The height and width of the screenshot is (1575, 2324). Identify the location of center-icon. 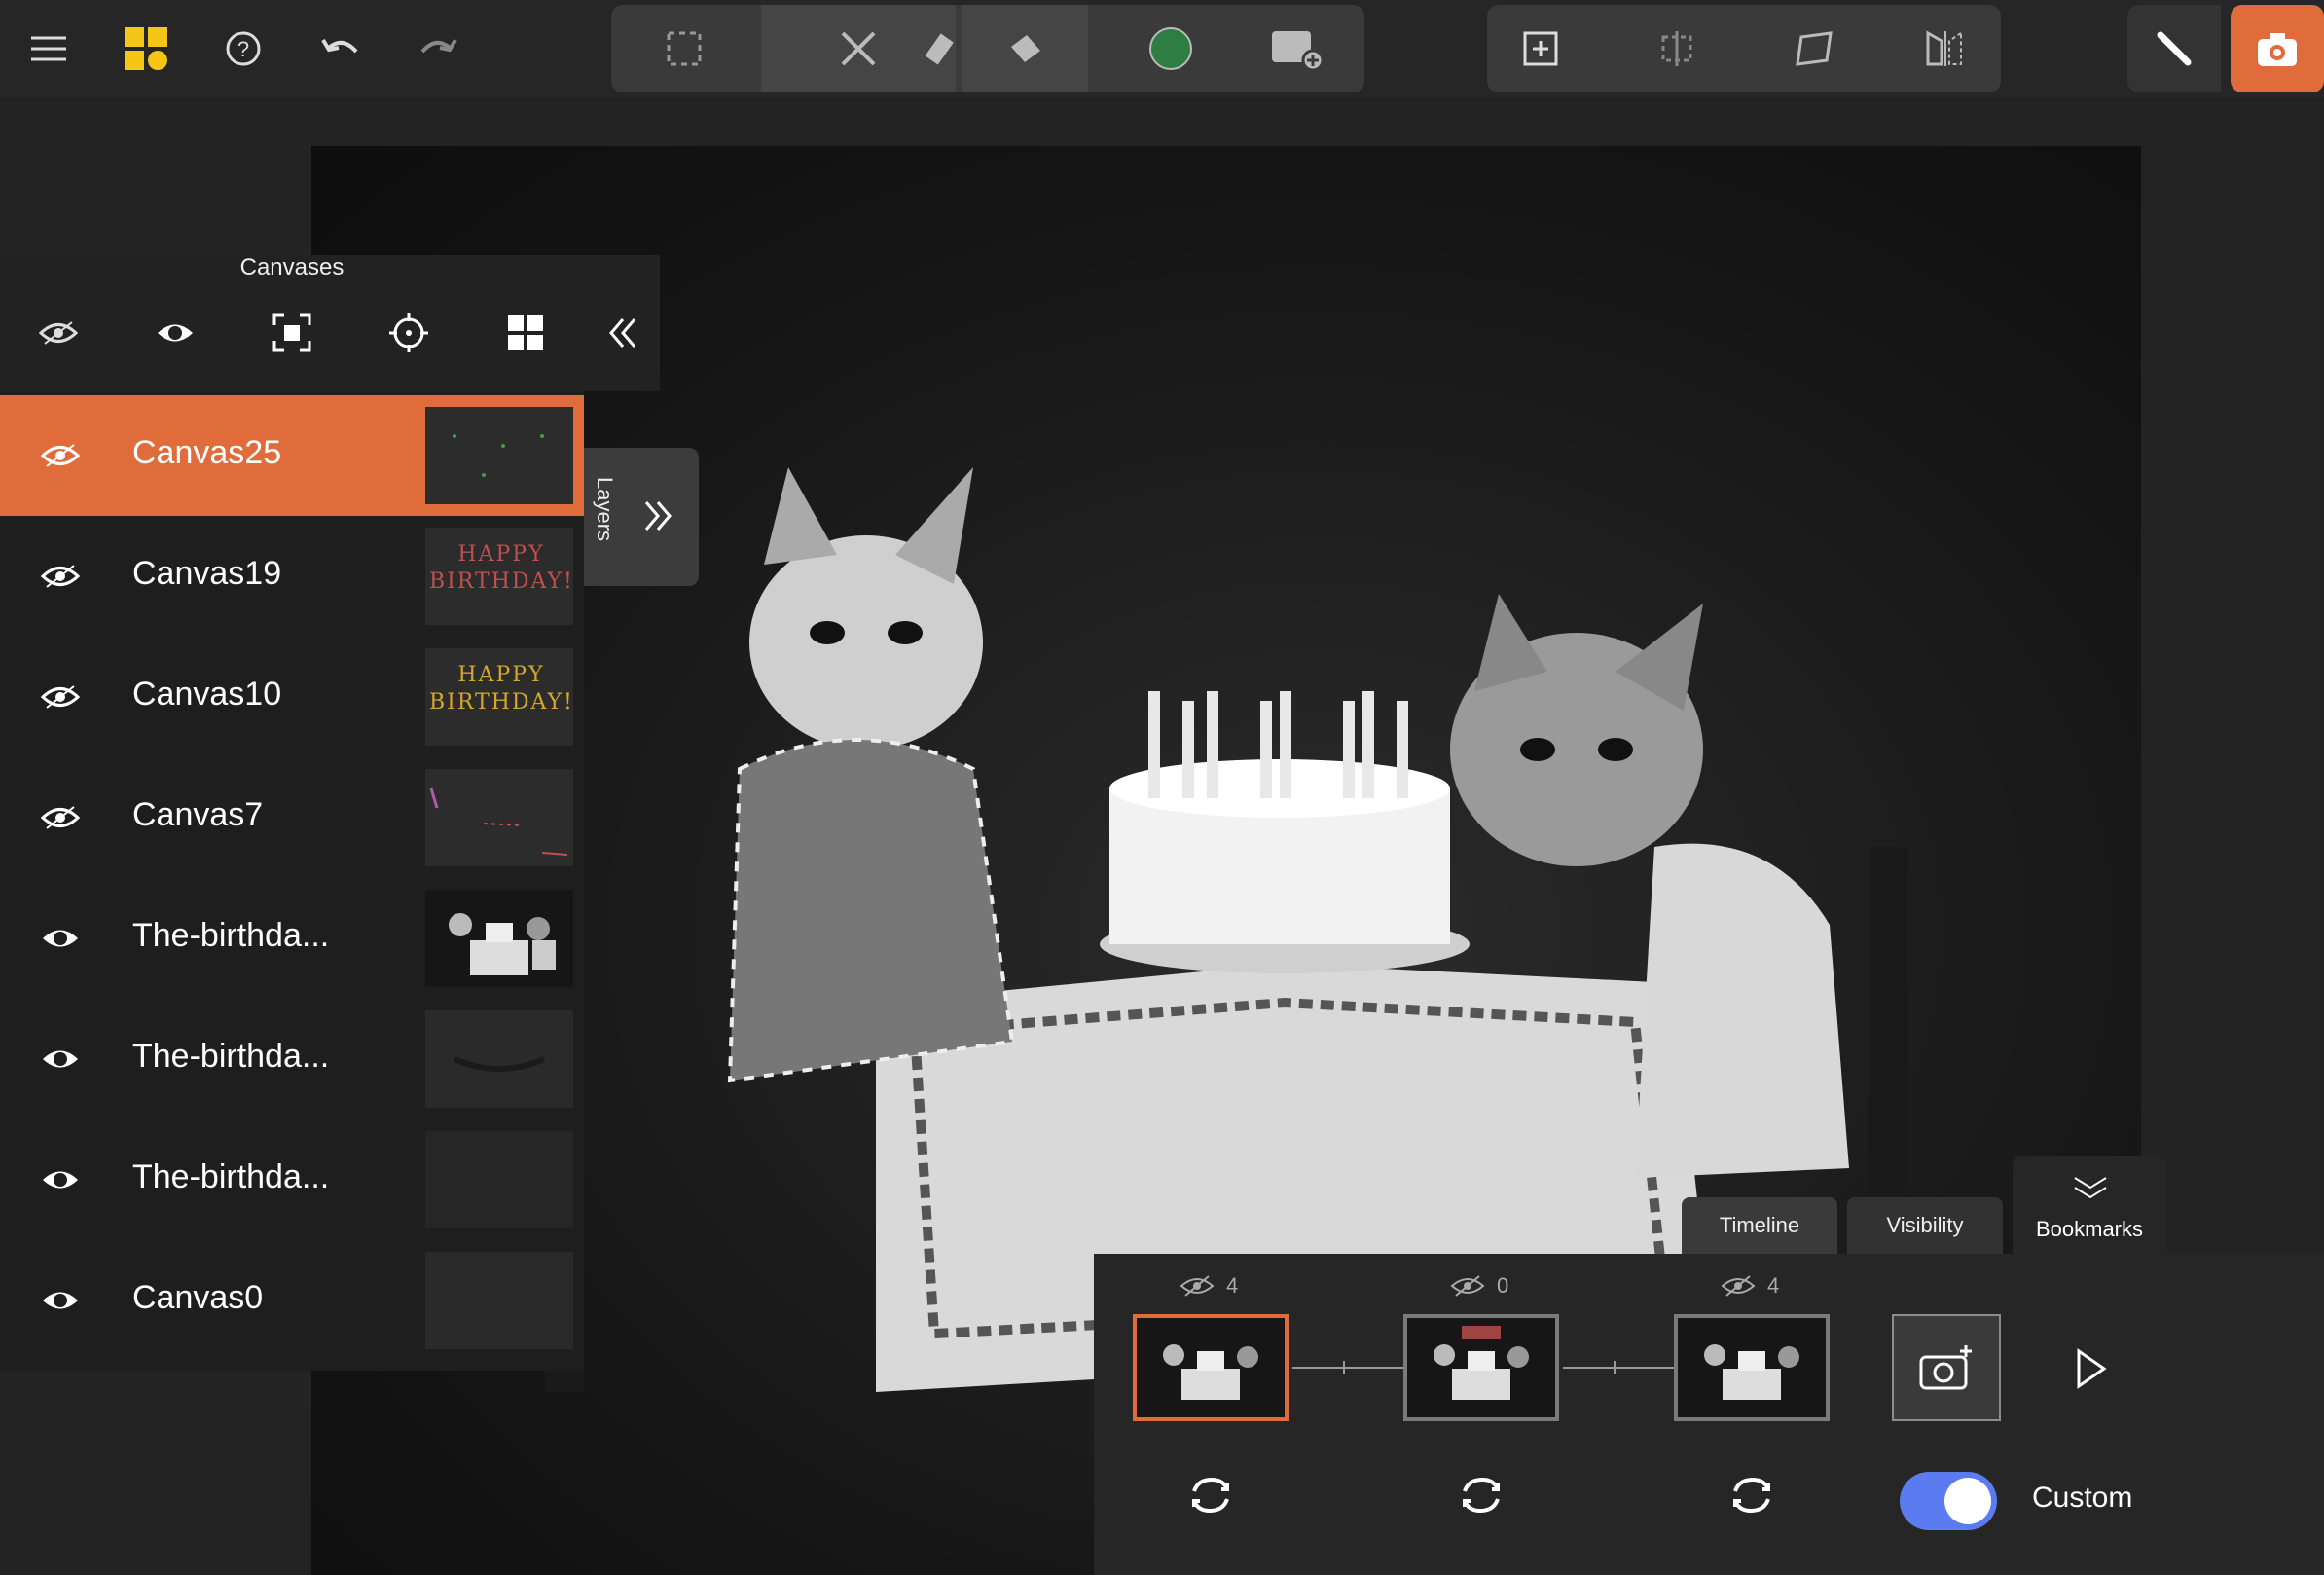
(409, 333).